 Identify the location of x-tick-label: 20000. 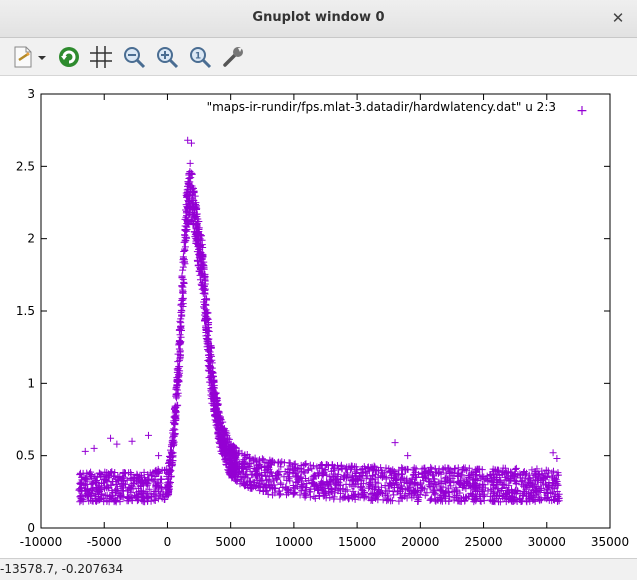
(420, 542).